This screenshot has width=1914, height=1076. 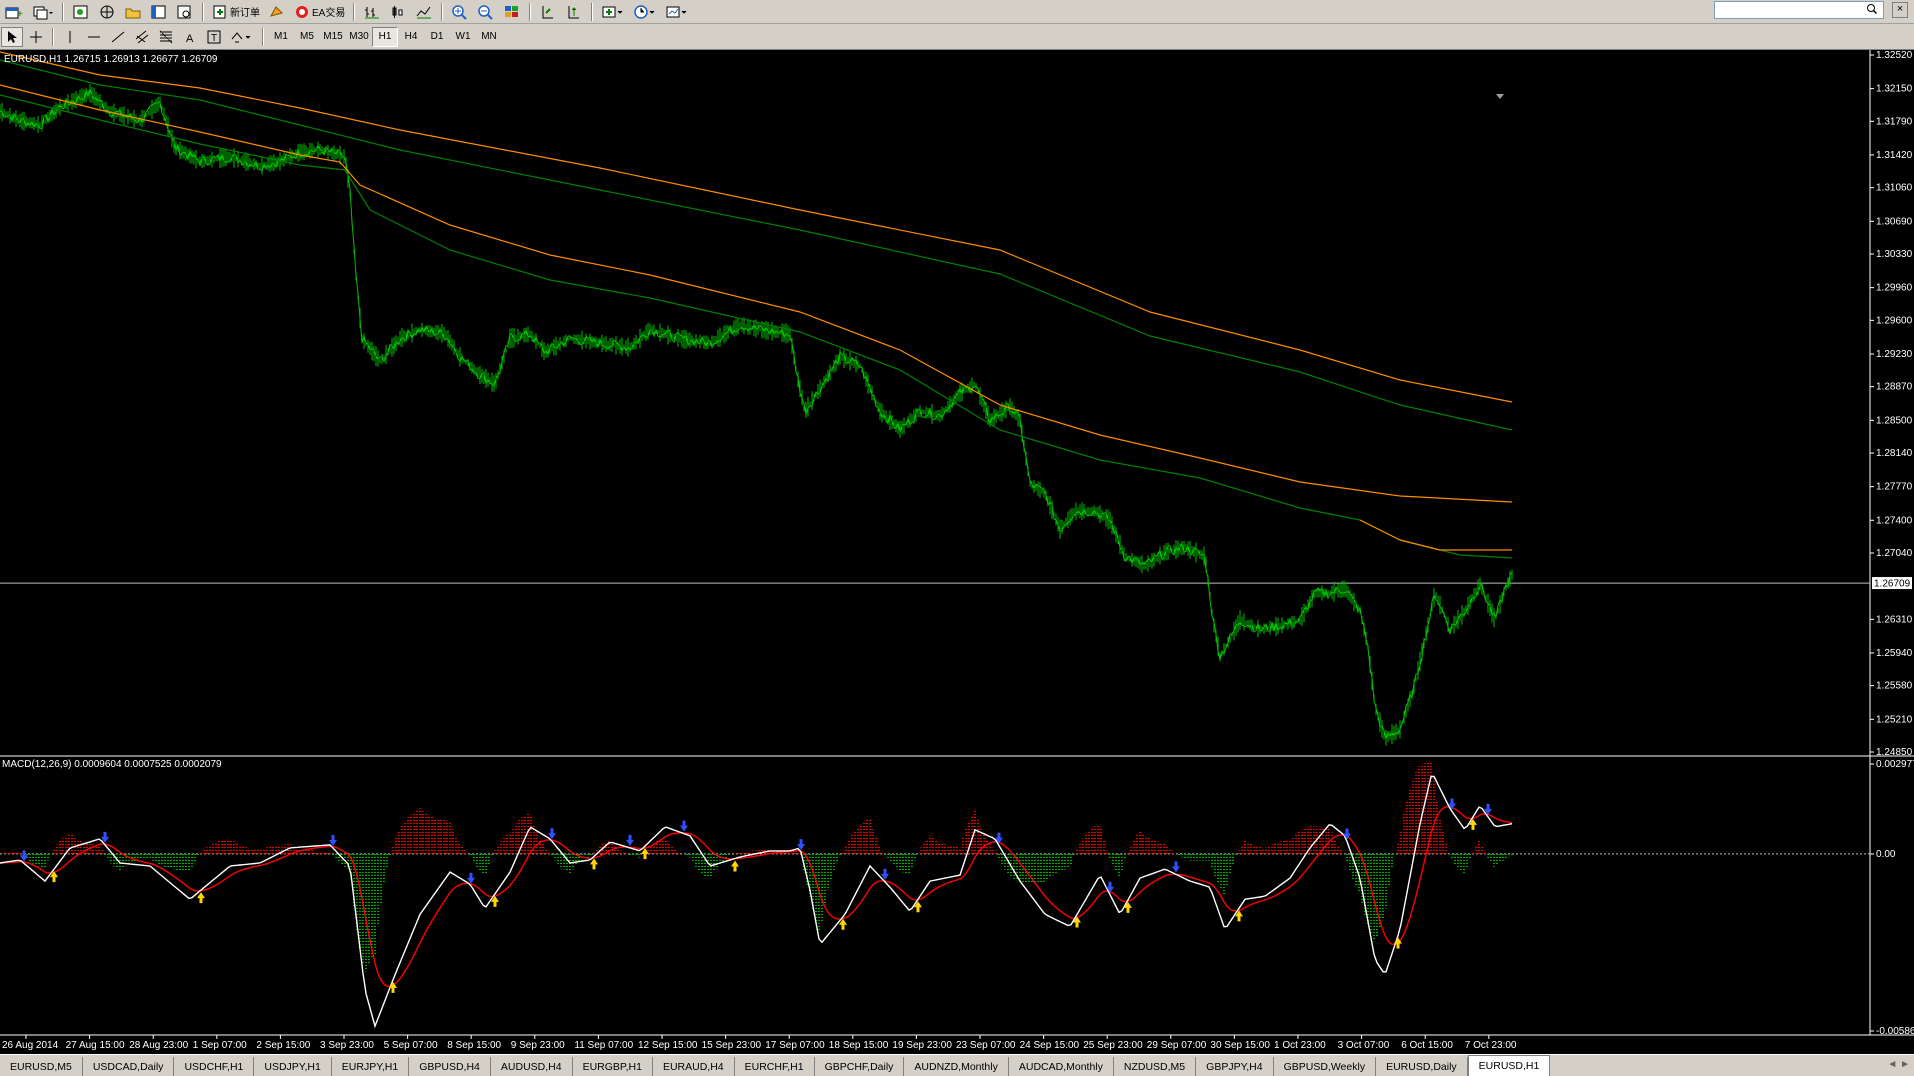 I want to click on time-label: 11 Sep 07:00, so click(x=603, y=1045).